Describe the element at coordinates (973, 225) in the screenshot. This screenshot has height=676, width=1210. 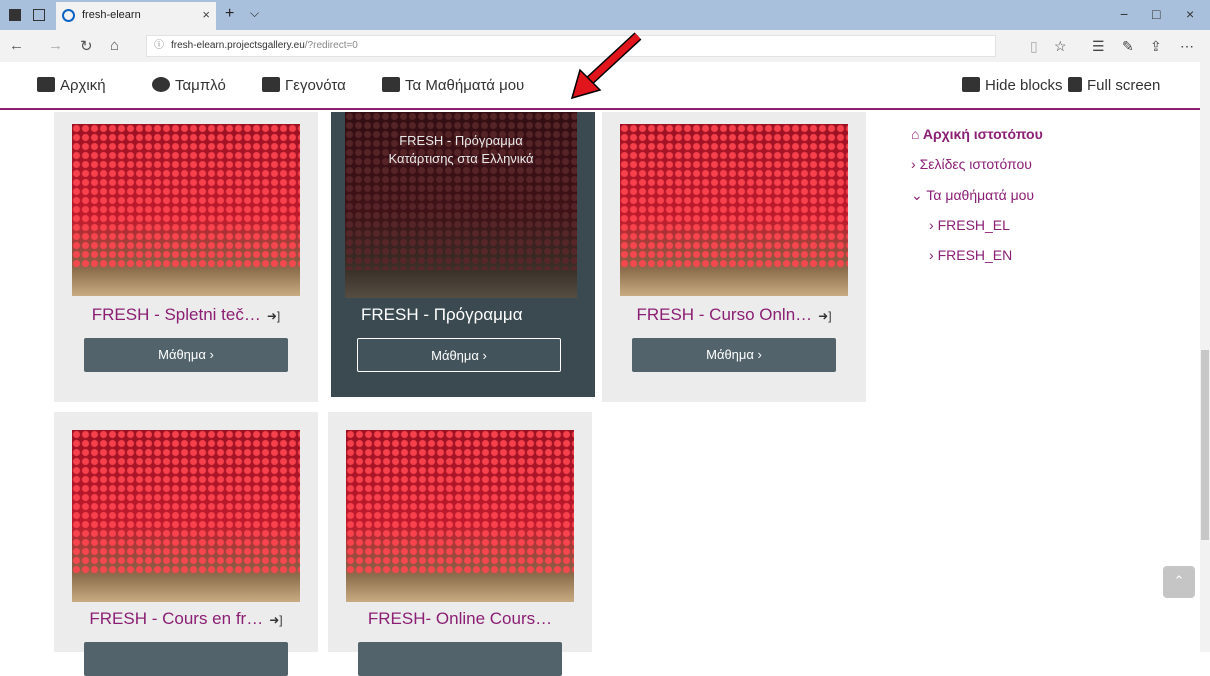
I see `course-el-label: FRESH_EL` at that location.